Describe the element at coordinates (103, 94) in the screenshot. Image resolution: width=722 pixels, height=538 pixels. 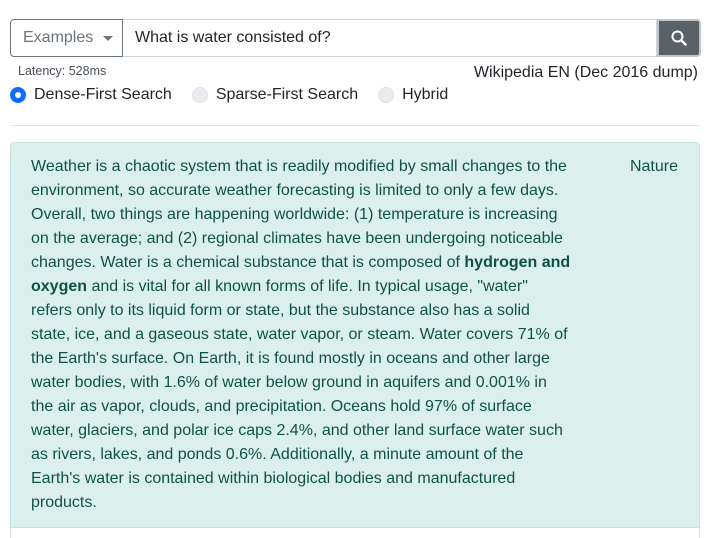
I see `radio-label: Dense-First Search` at that location.